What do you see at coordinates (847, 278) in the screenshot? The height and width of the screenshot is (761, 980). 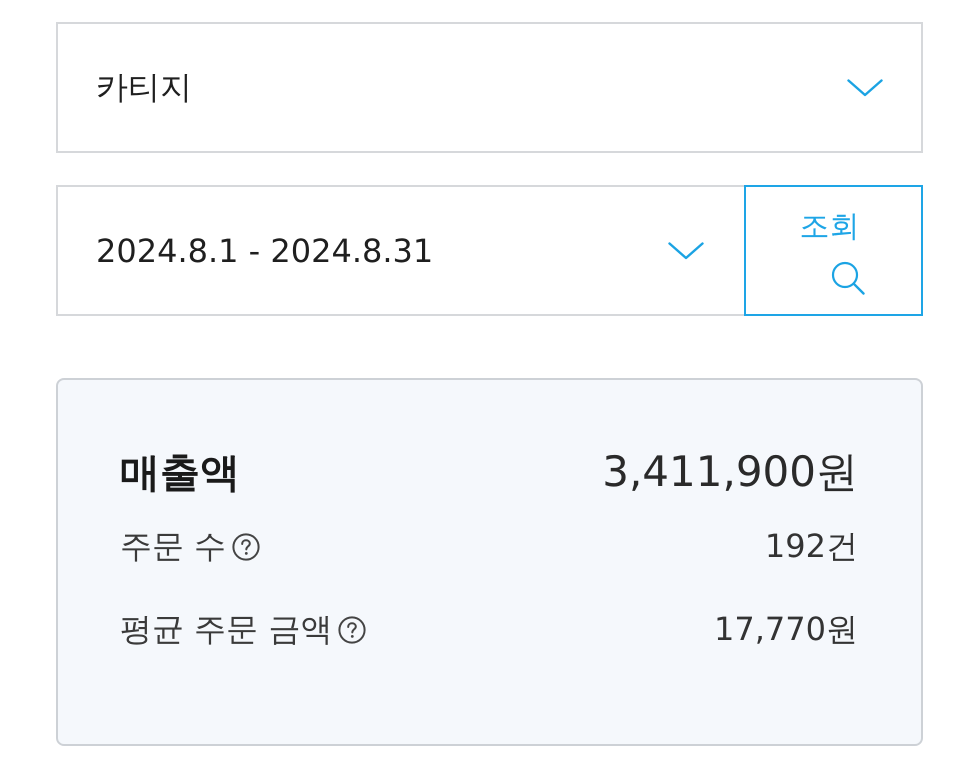 I see `search-icon` at bounding box center [847, 278].